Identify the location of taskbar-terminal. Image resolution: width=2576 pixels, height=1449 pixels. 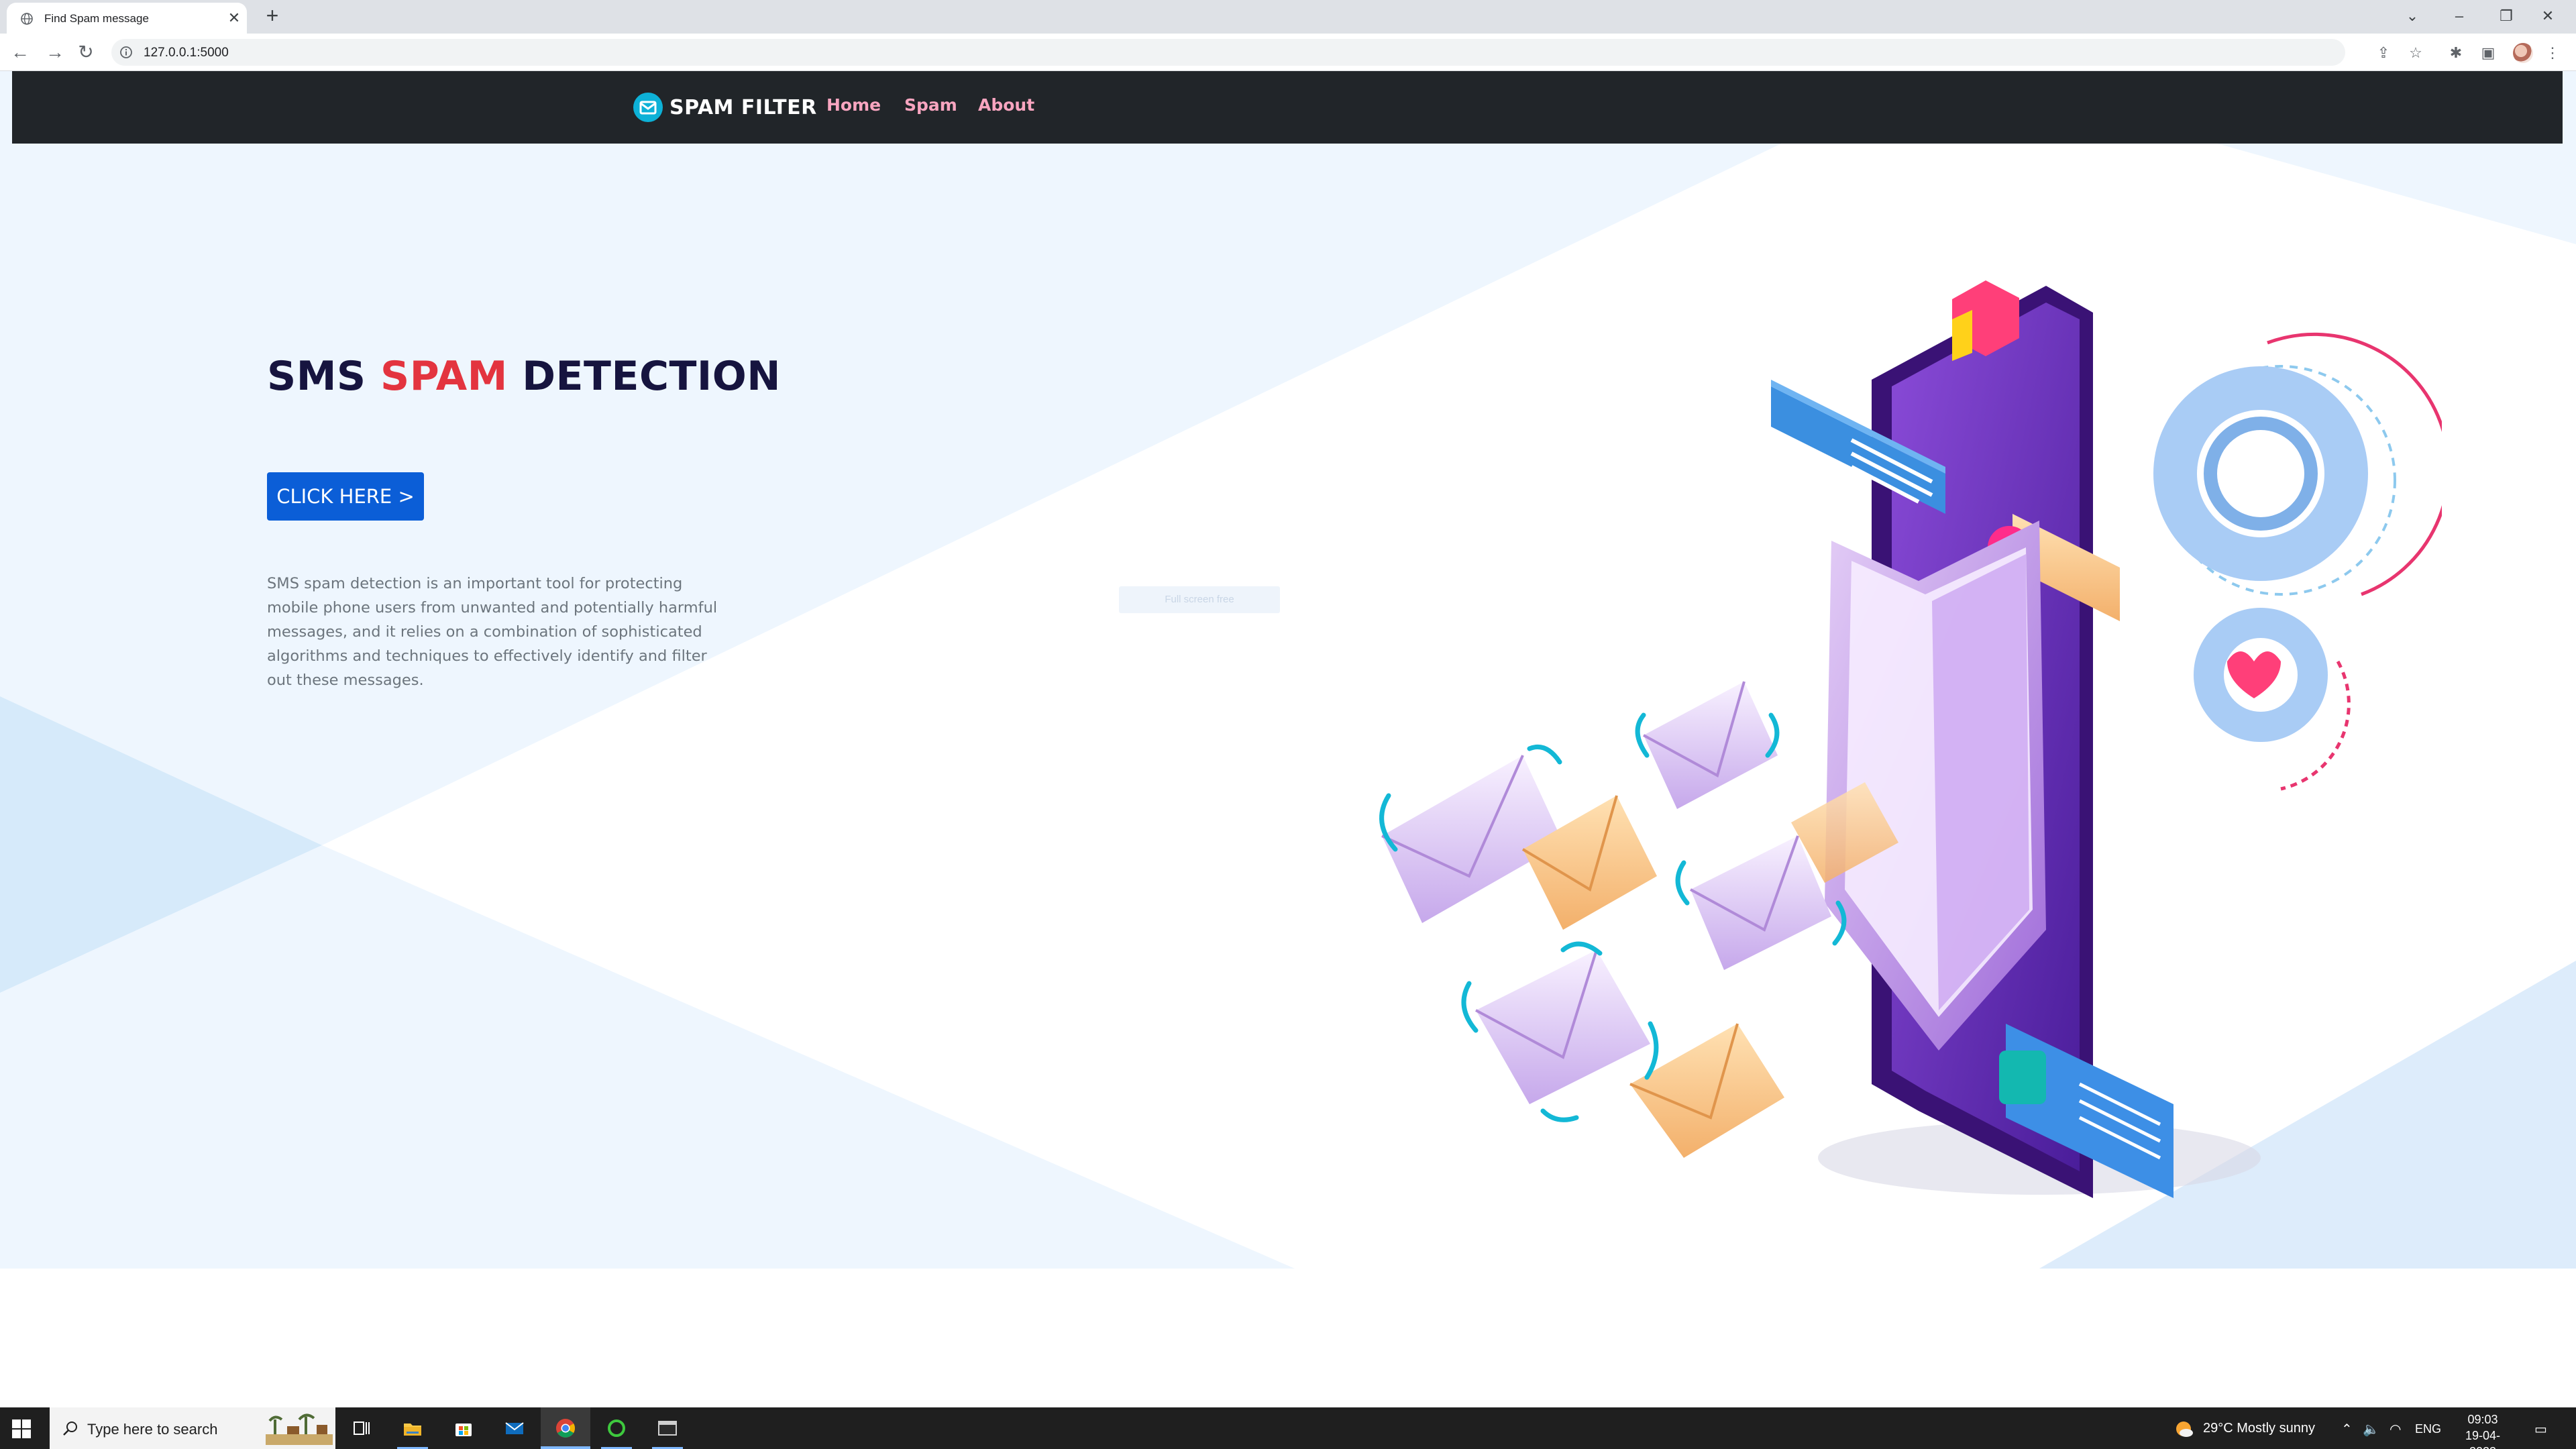
(667, 1428).